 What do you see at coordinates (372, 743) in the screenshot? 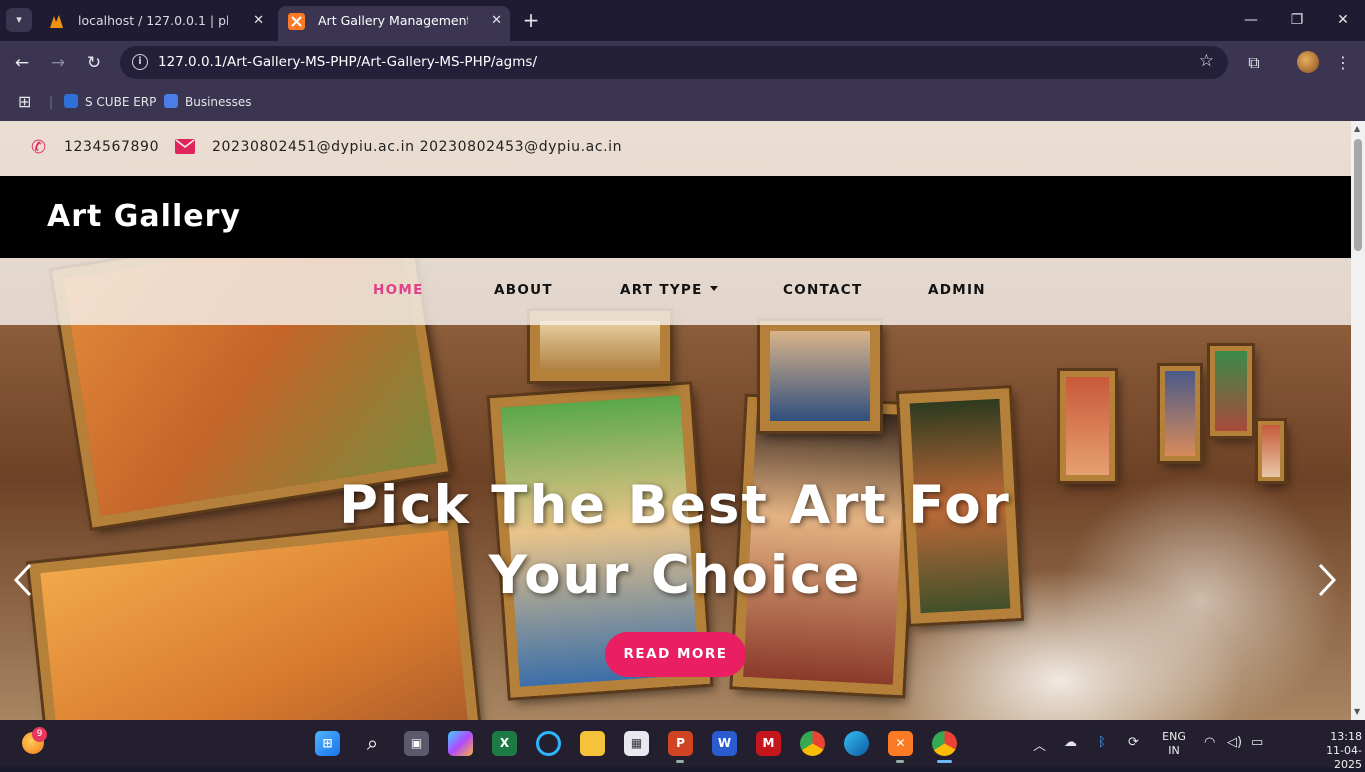
I see `search-icon: ⌕` at bounding box center [372, 743].